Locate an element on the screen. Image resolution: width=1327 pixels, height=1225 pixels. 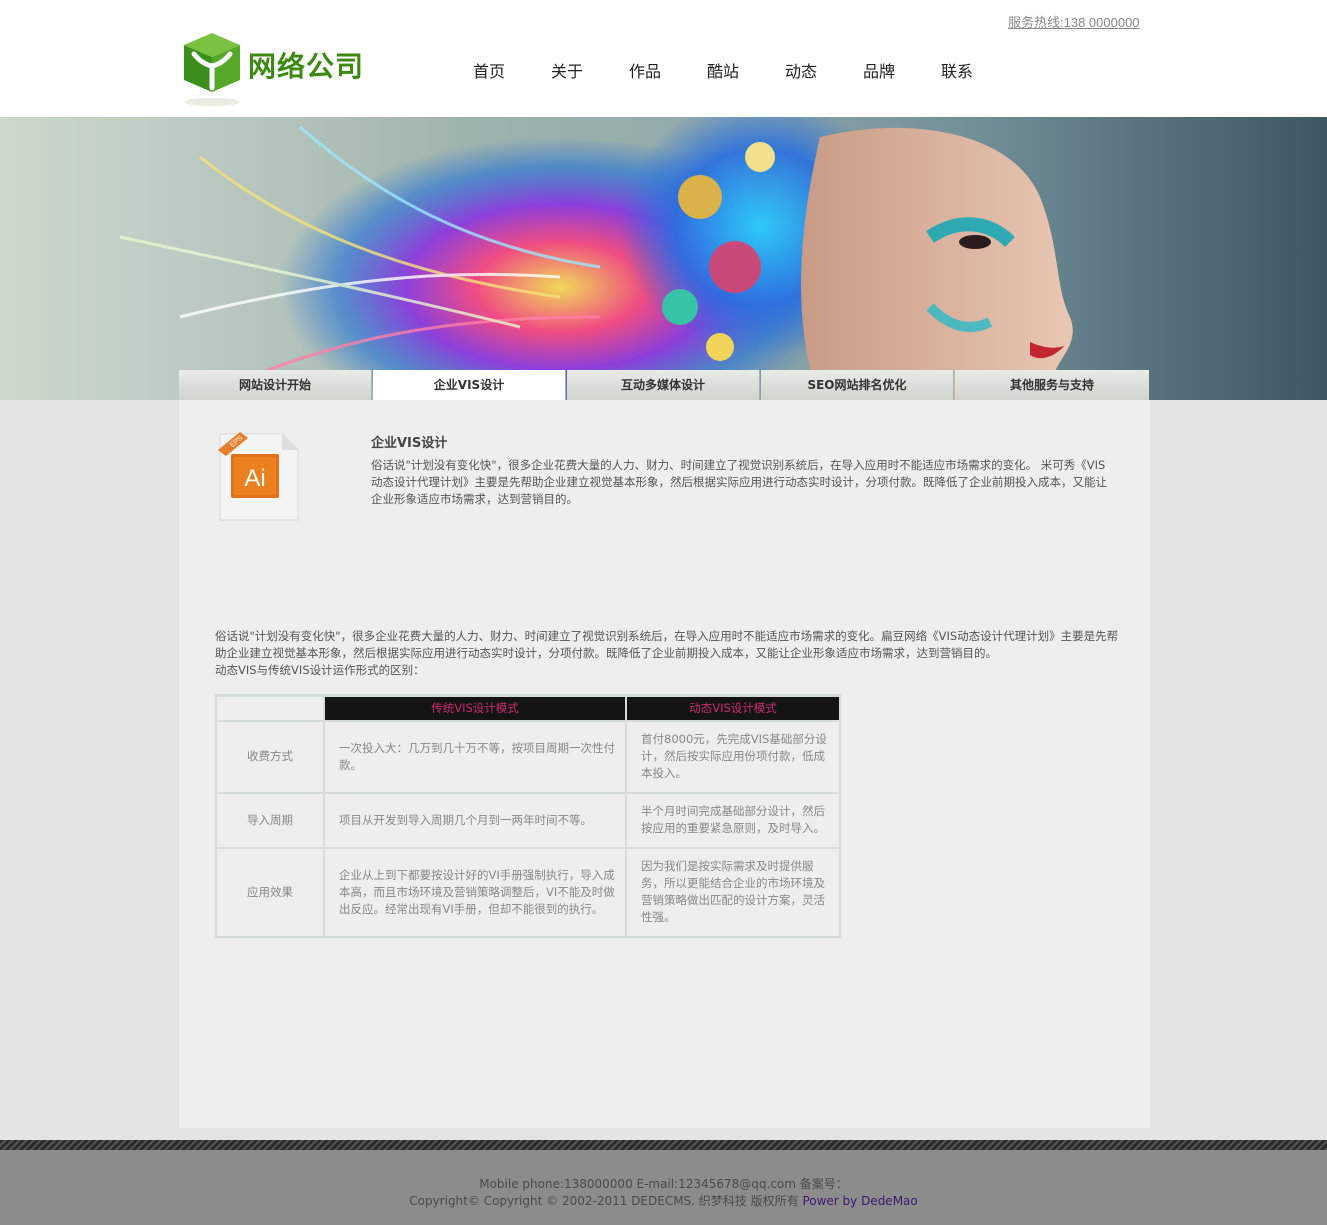
row-label: 收费方式 is located at coordinates (270, 756).